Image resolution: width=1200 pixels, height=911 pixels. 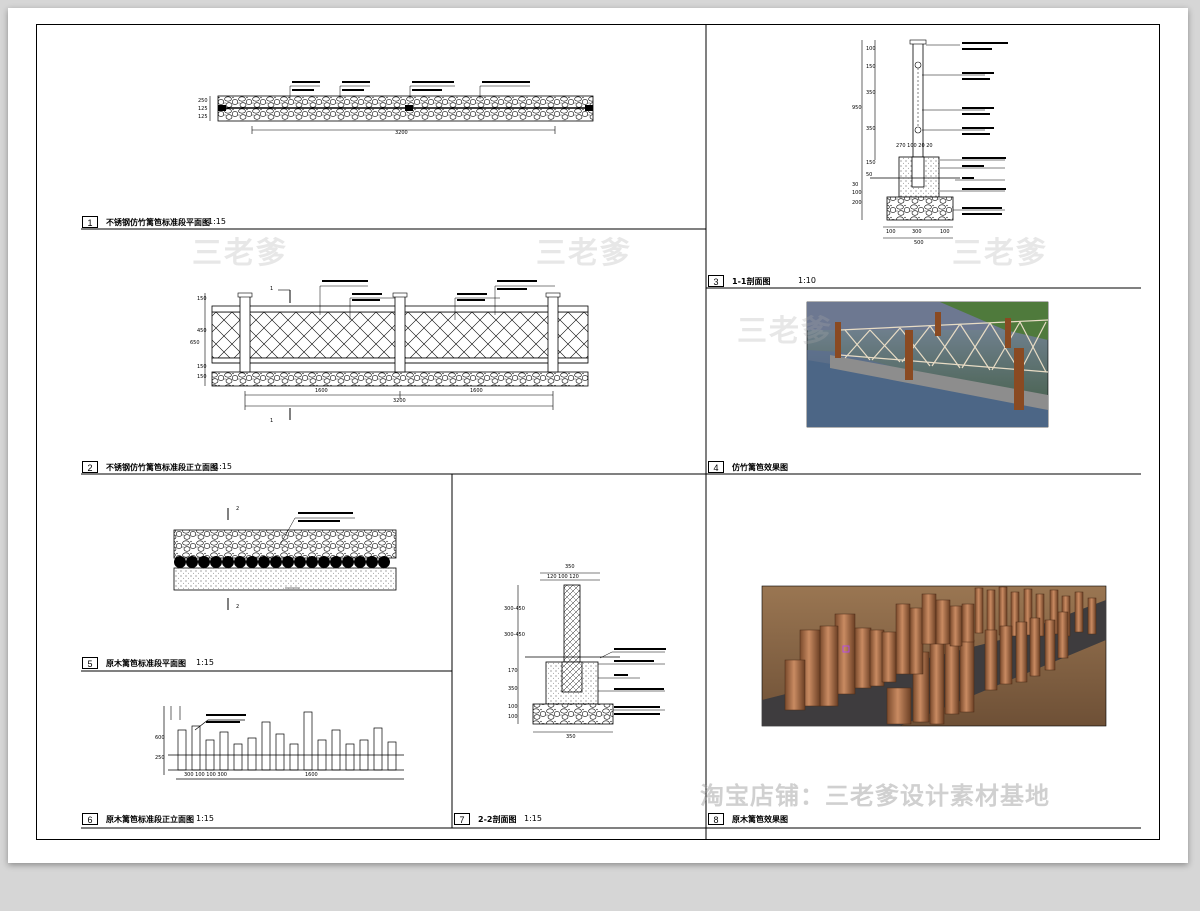 I want to click on watermark-3: 三老爹, so click(x=1000, y=253).